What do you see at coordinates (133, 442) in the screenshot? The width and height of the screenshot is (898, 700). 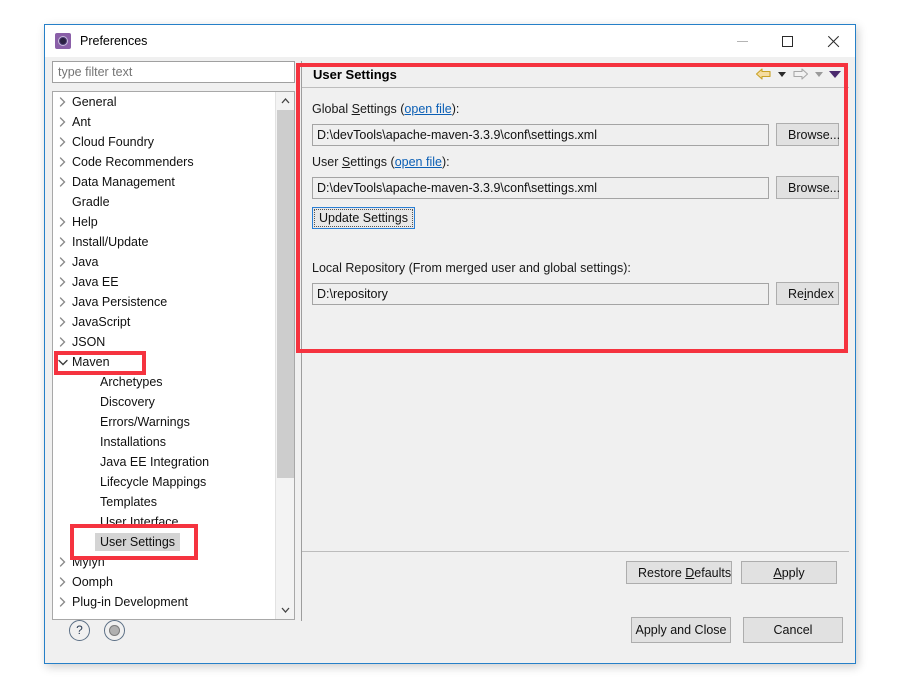 I see `tree-item-label: Installations` at bounding box center [133, 442].